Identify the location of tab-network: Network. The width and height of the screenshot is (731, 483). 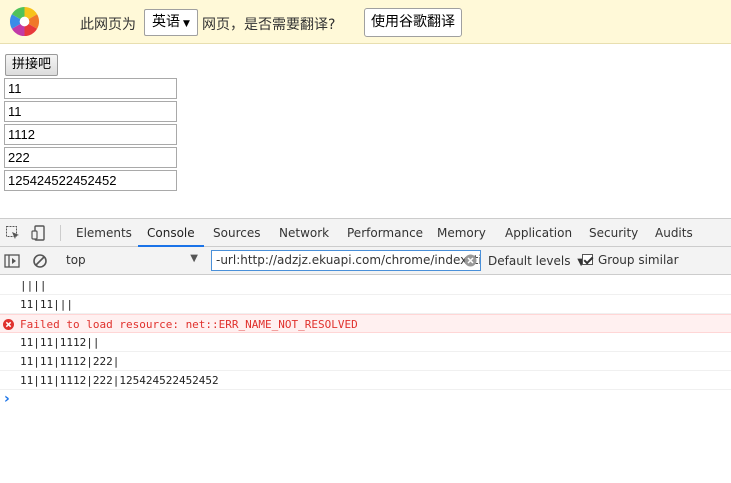
(304, 233).